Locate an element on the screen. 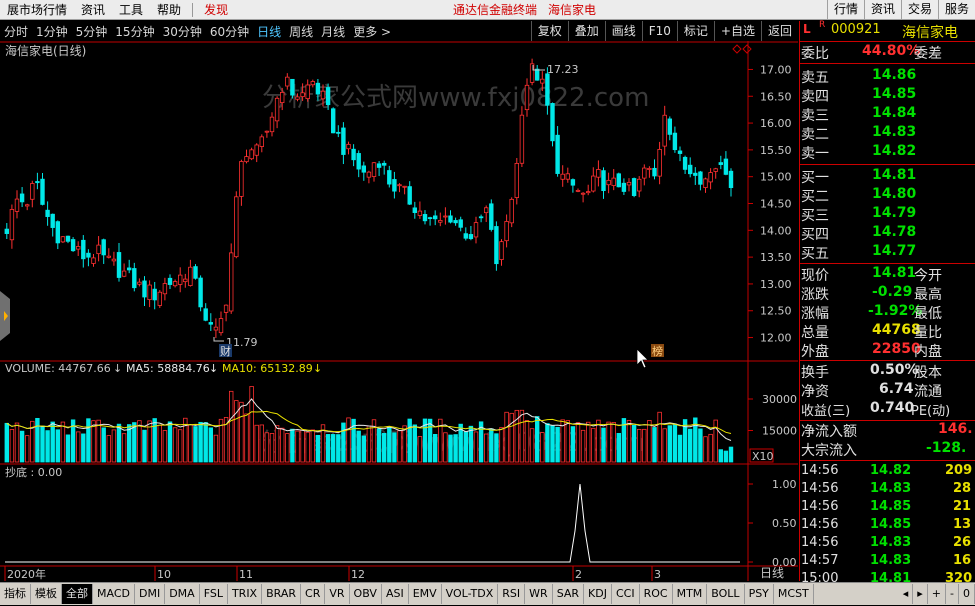  quote-tab-button: 行情 is located at coordinates (845, 9).